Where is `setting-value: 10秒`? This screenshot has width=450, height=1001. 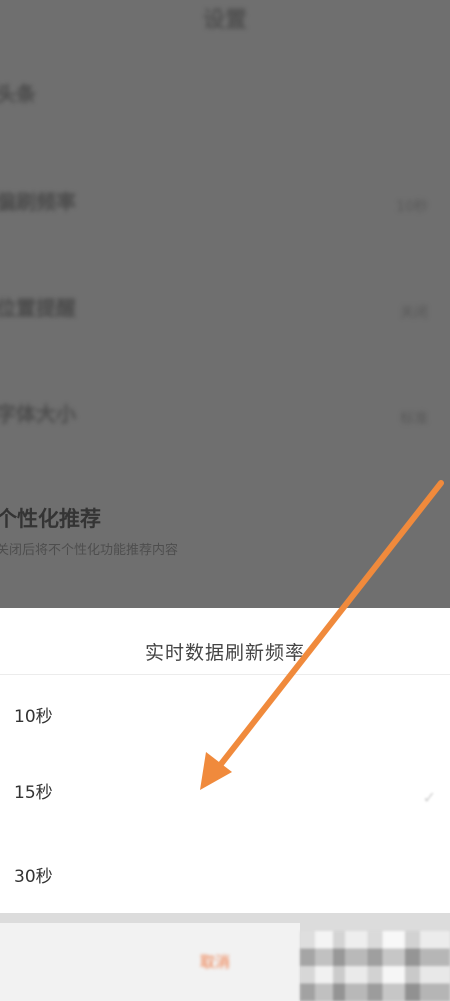
setting-value: 10秒 is located at coordinates (412, 207).